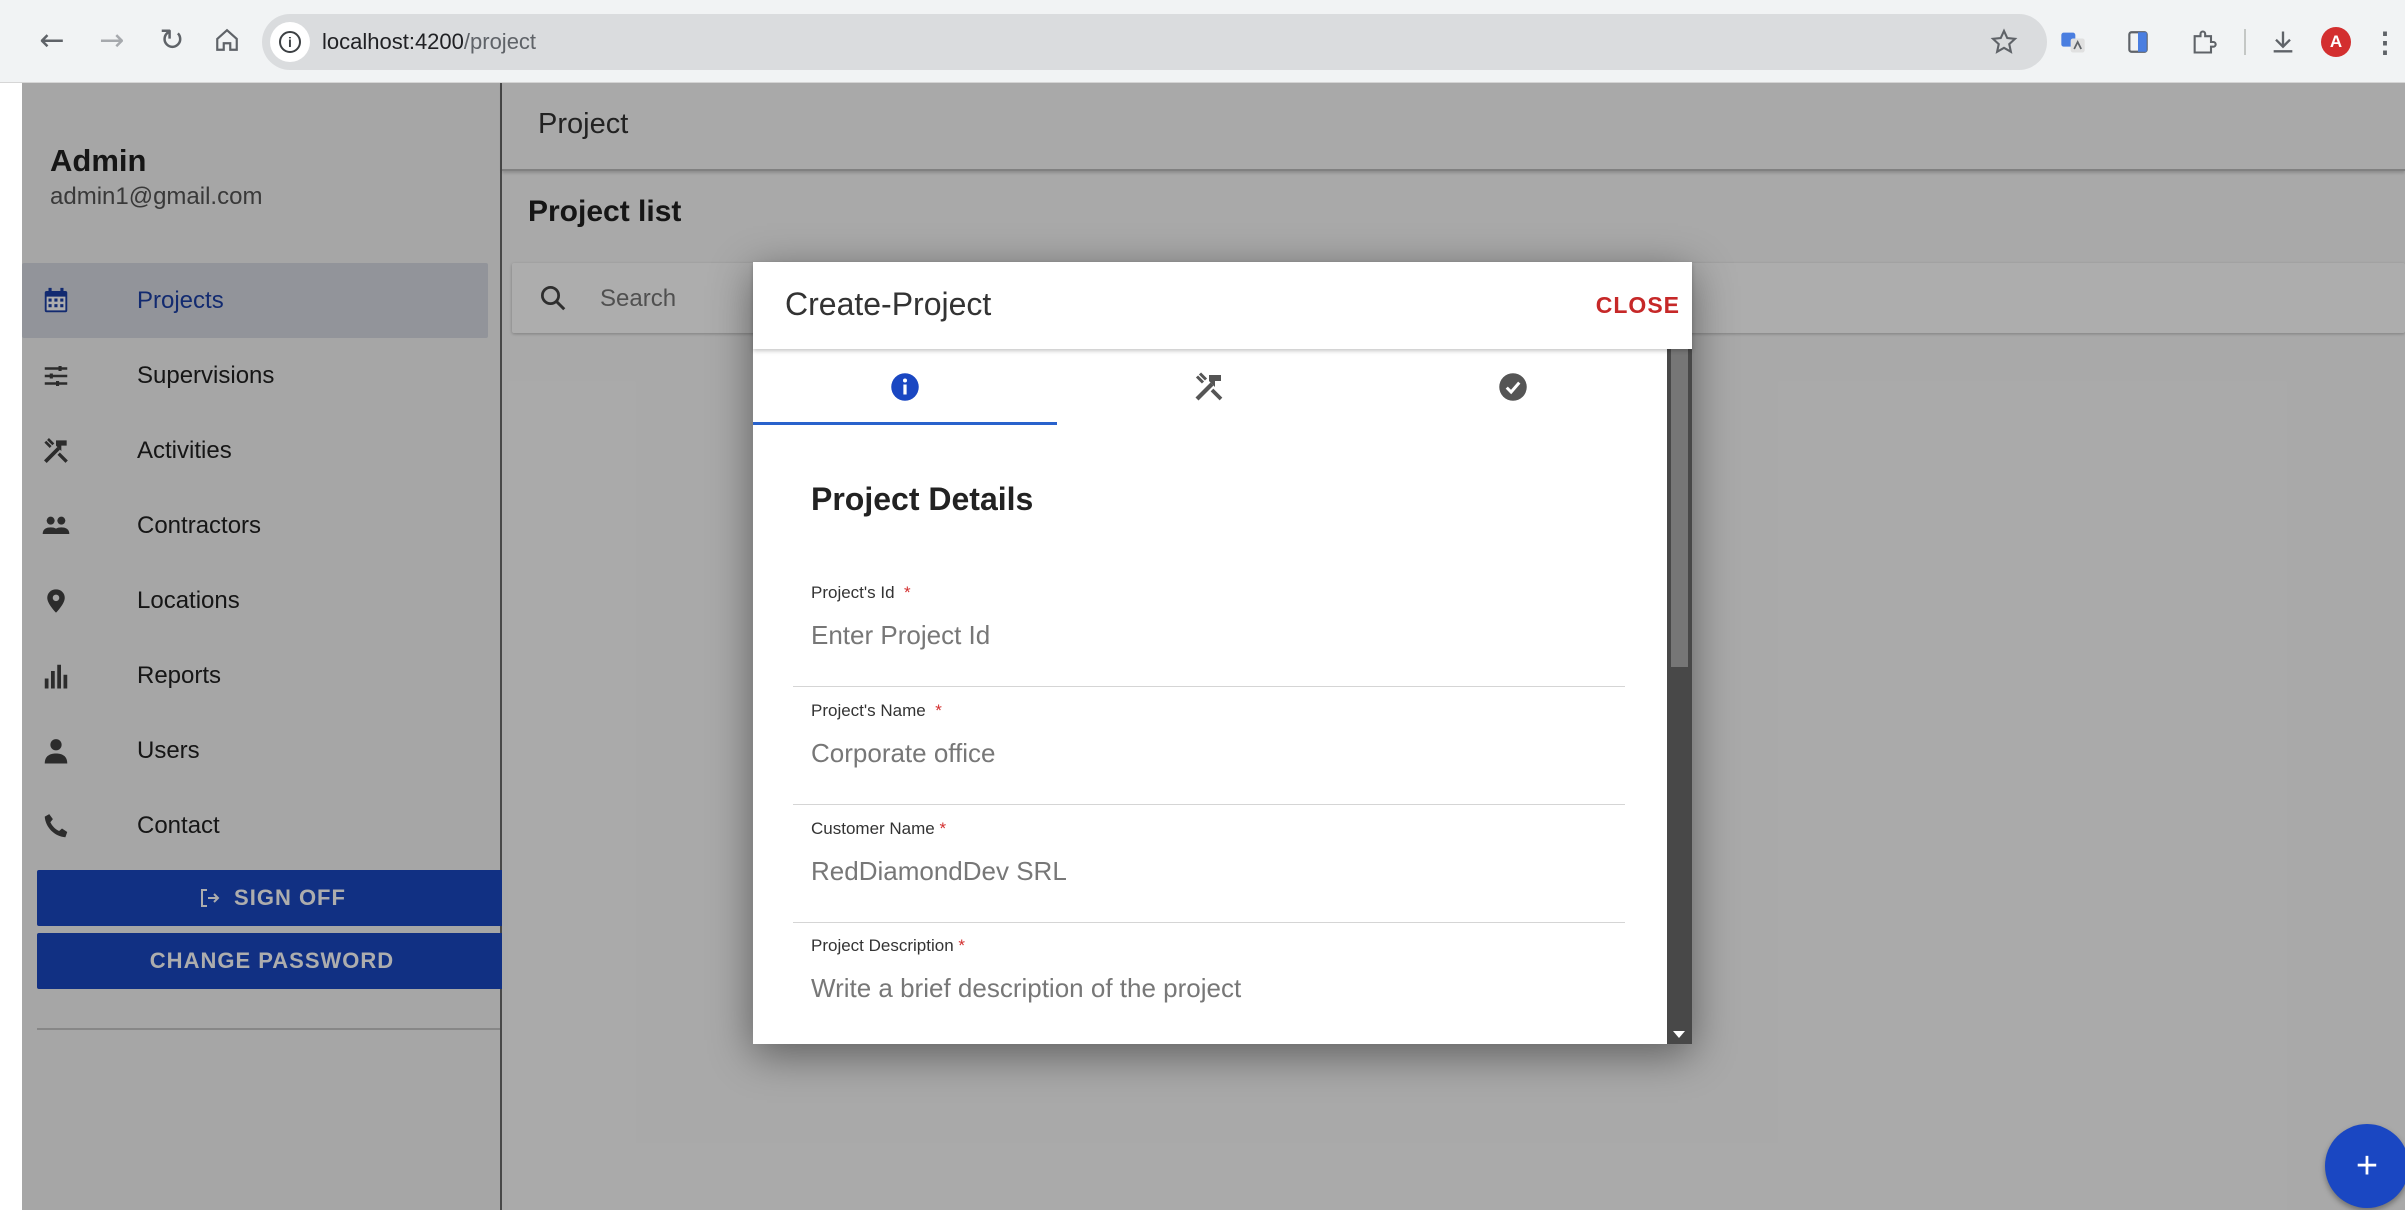  I want to click on url-host: localhost:4200, so click(393, 41).